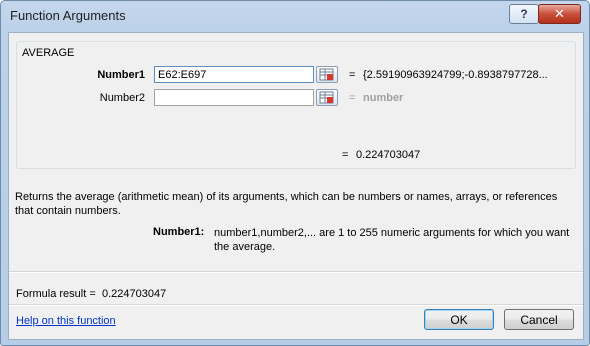 The width and height of the screenshot is (590, 346). I want to click on dialog-title: Function Arguments, so click(68, 15).